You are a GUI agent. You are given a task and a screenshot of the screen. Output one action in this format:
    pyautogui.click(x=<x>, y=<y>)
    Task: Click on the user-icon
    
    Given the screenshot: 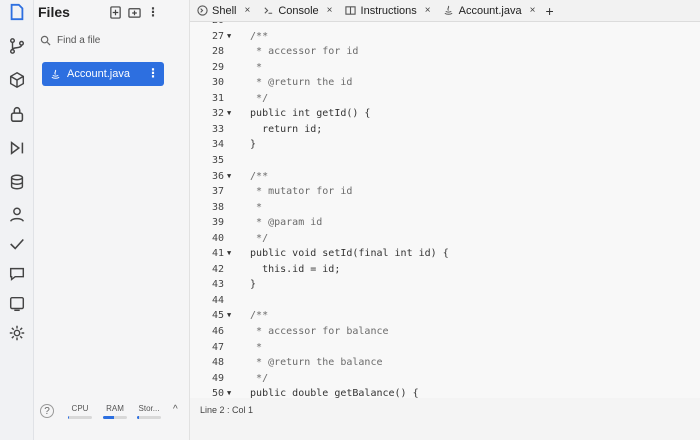 What is the action you would take?
    pyautogui.click(x=17, y=215)
    